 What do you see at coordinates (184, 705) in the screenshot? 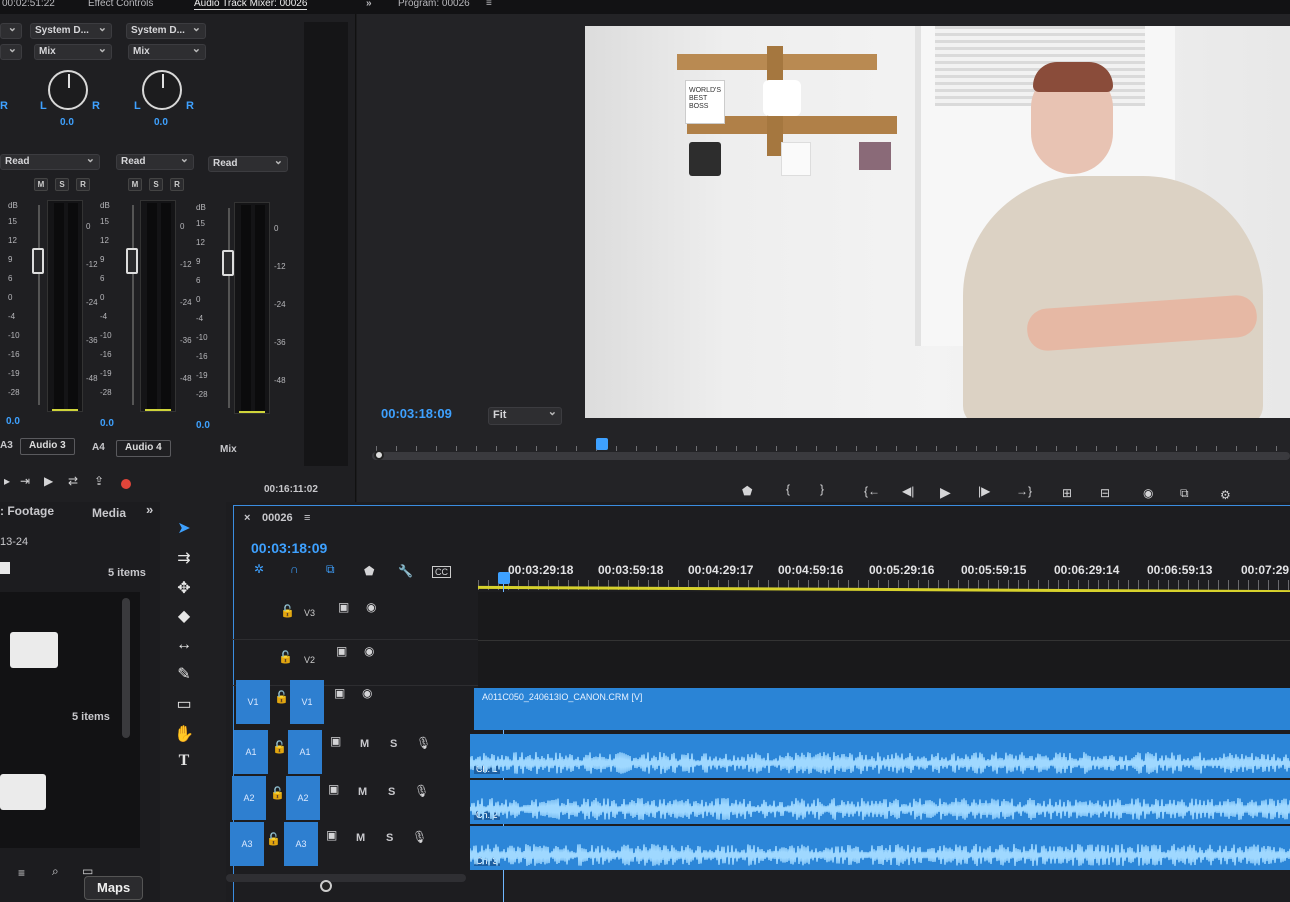
I see `rectangle-tool-icon: ▭` at bounding box center [184, 705].